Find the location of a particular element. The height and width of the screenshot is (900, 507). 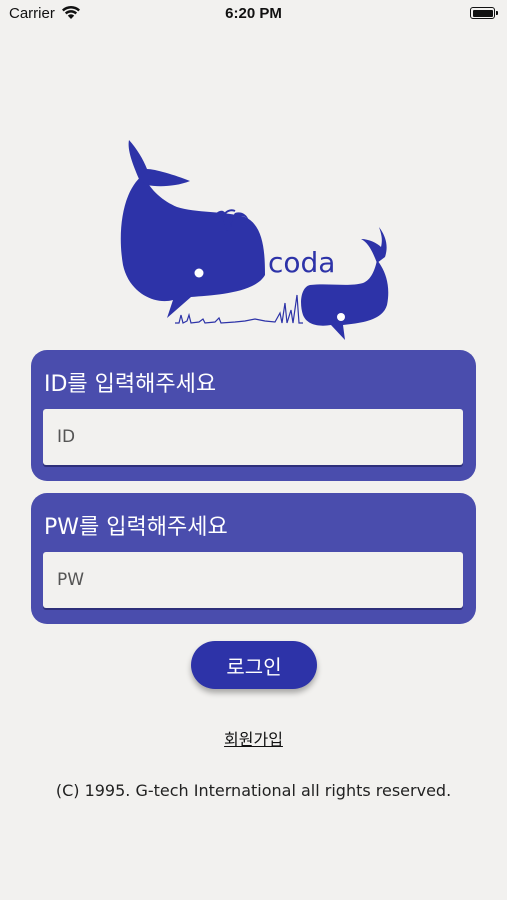

spectrum-line is located at coordinates (239, 309).